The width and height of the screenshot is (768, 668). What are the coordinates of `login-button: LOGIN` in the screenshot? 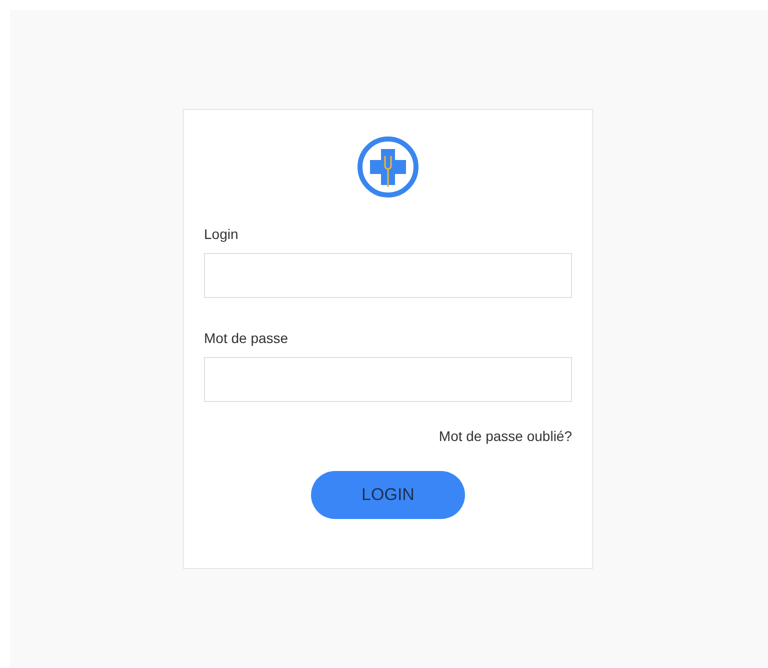 It's located at (388, 495).